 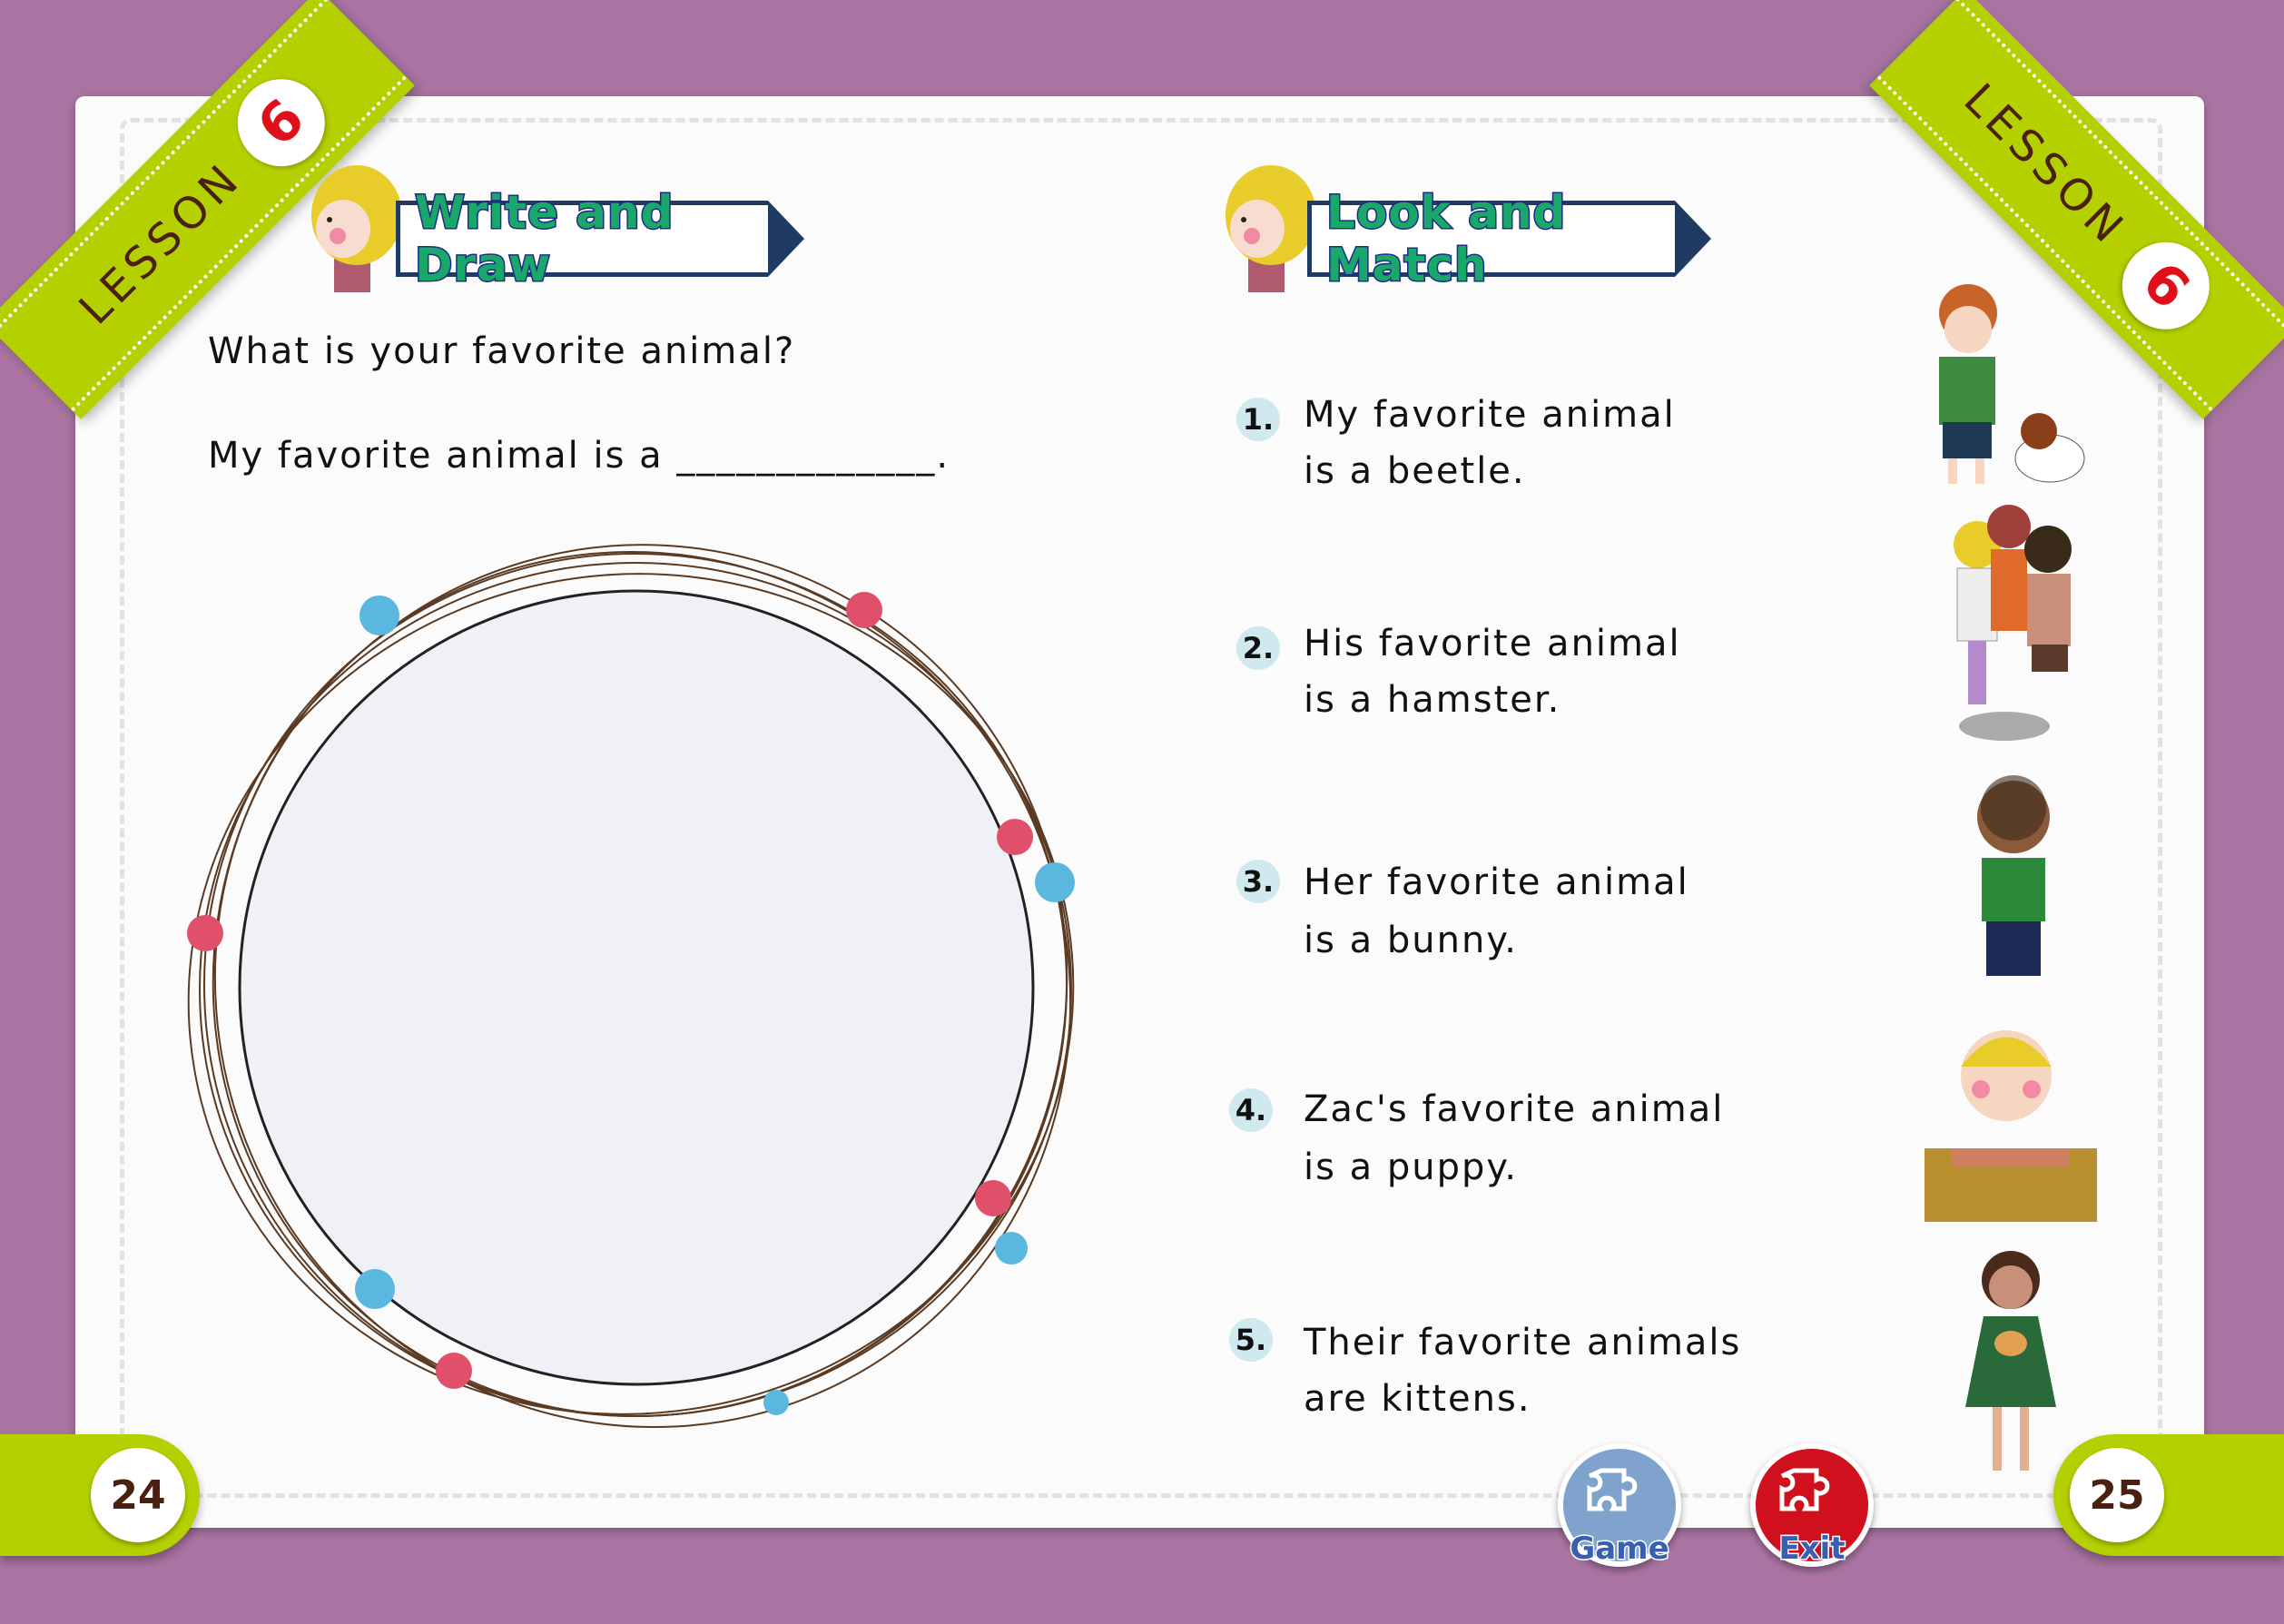 What do you see at coordinates (1523, 1342) in the screenshot?
I see `item-line1: Their favorite animals` at bounding box center [1523, 1342].